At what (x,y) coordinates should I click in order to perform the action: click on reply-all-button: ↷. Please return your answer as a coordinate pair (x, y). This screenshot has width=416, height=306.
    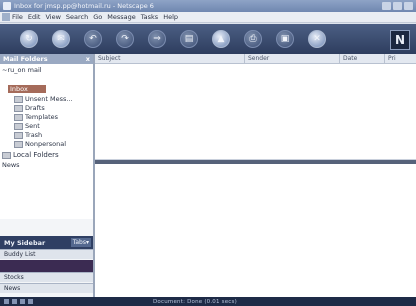
    Looking at the image, I should click on (125, 39).